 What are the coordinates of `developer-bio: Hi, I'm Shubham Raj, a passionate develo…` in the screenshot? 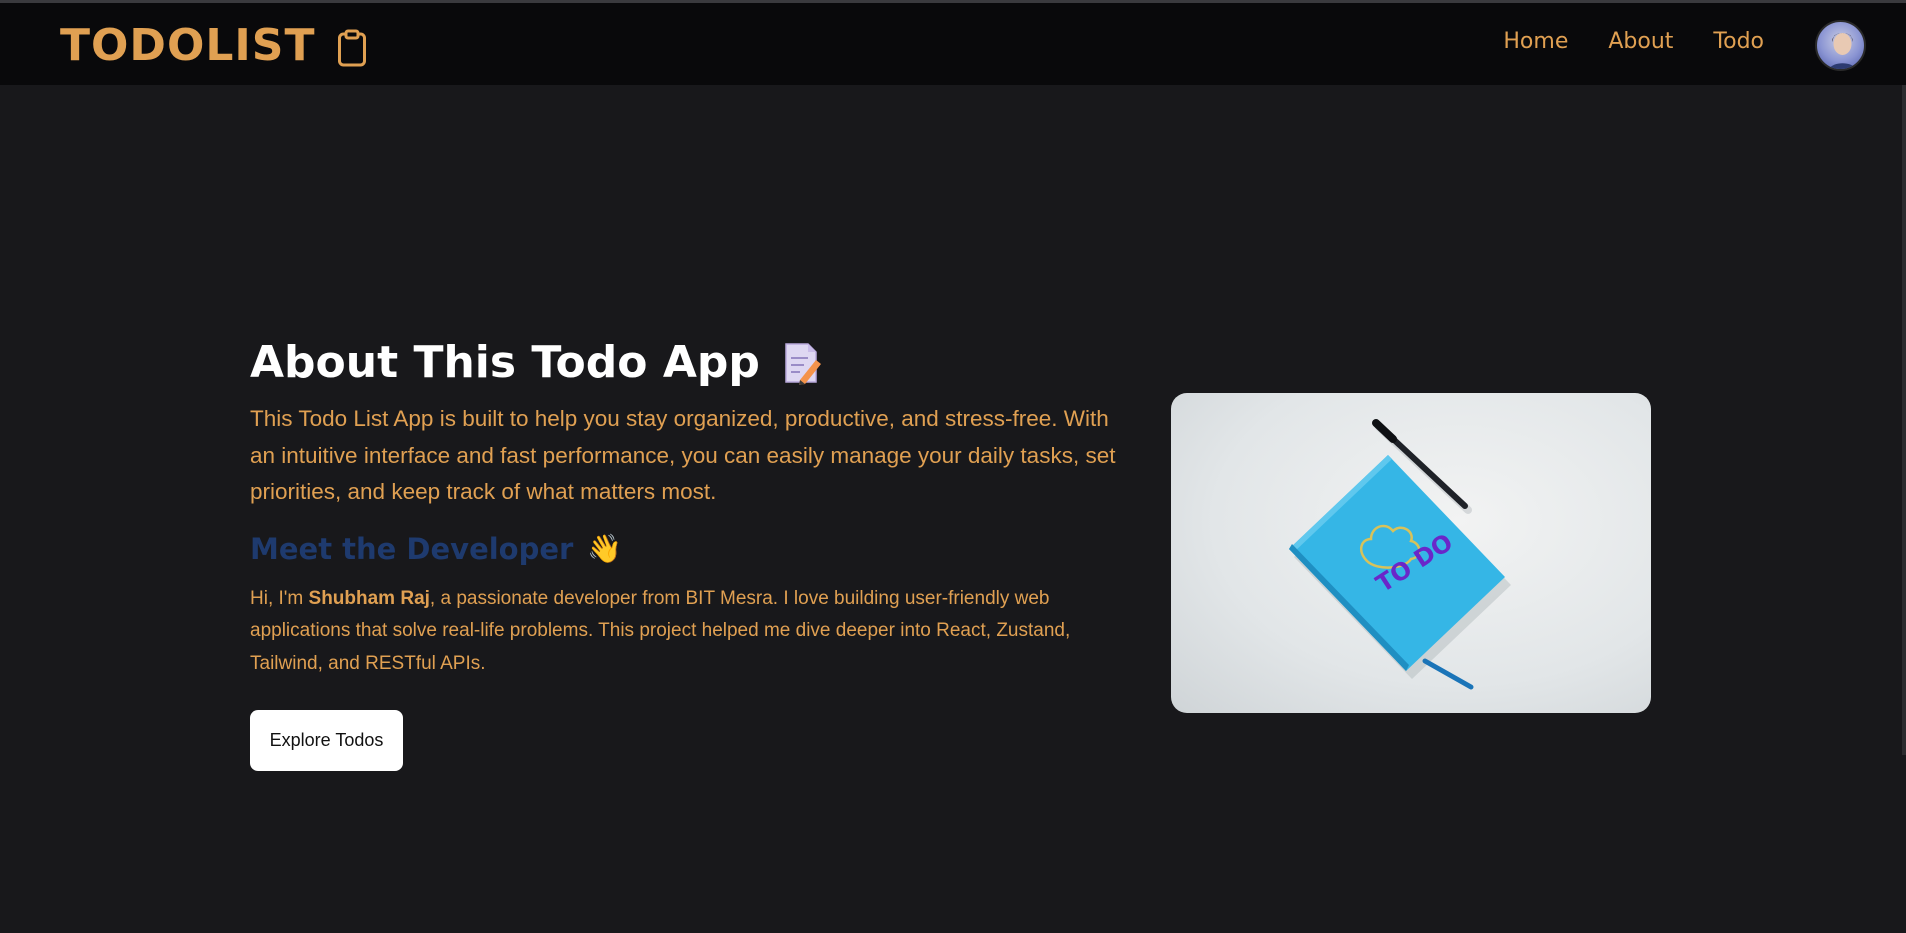 It's located at (685, 632).